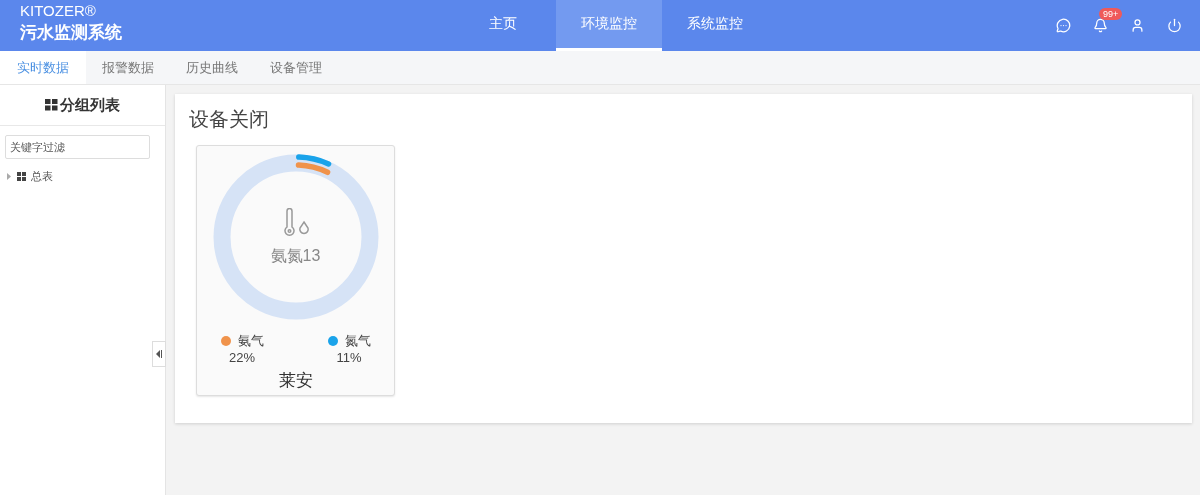 This screenshot has height=495, width=1200. I want to click on system-title: 污水监测系统, so click(71, 33).